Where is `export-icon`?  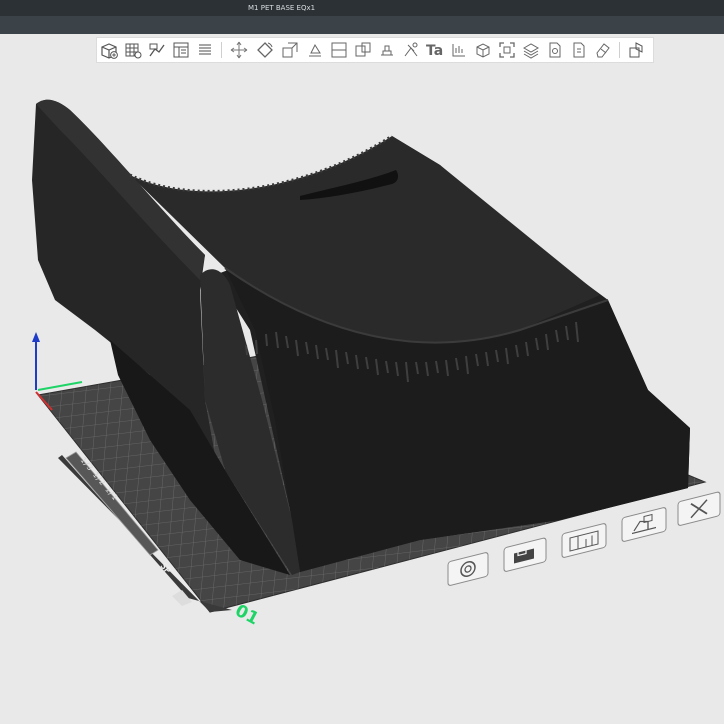
export-icon is located at coordinates (579, 50).